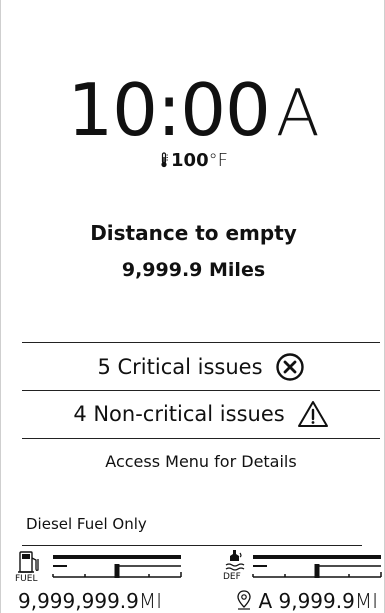 The image size is (385, 613). What do you see at coordinates (317, 566) in the screenshot?
I see `def-level-gauge` at bounding box center [317, 566].